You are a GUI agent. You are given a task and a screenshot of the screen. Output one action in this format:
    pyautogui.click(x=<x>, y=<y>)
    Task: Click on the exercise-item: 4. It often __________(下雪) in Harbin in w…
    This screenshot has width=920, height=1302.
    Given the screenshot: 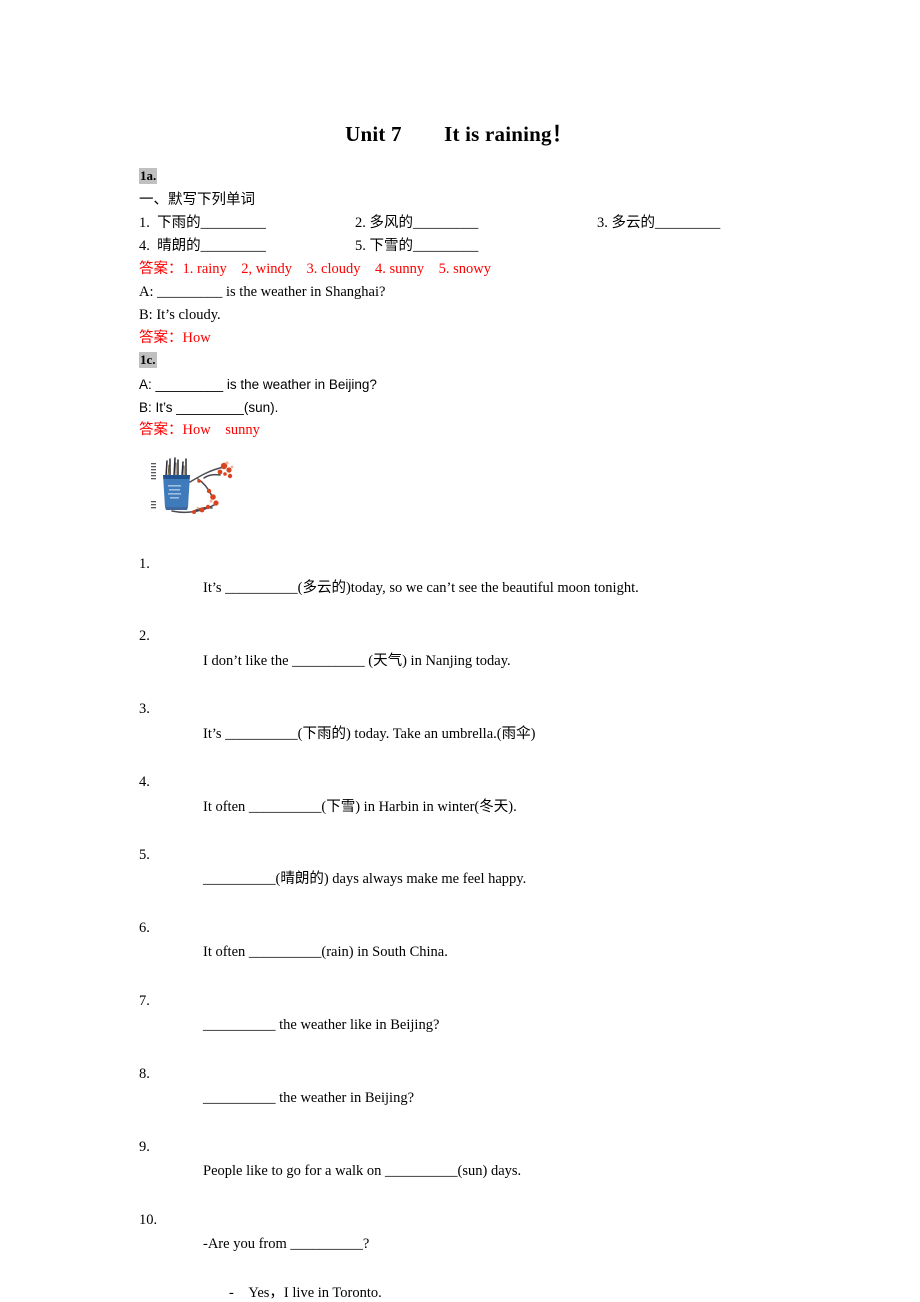 What is the action you would take?
    pyautogui.click(x=459, y=806)
    